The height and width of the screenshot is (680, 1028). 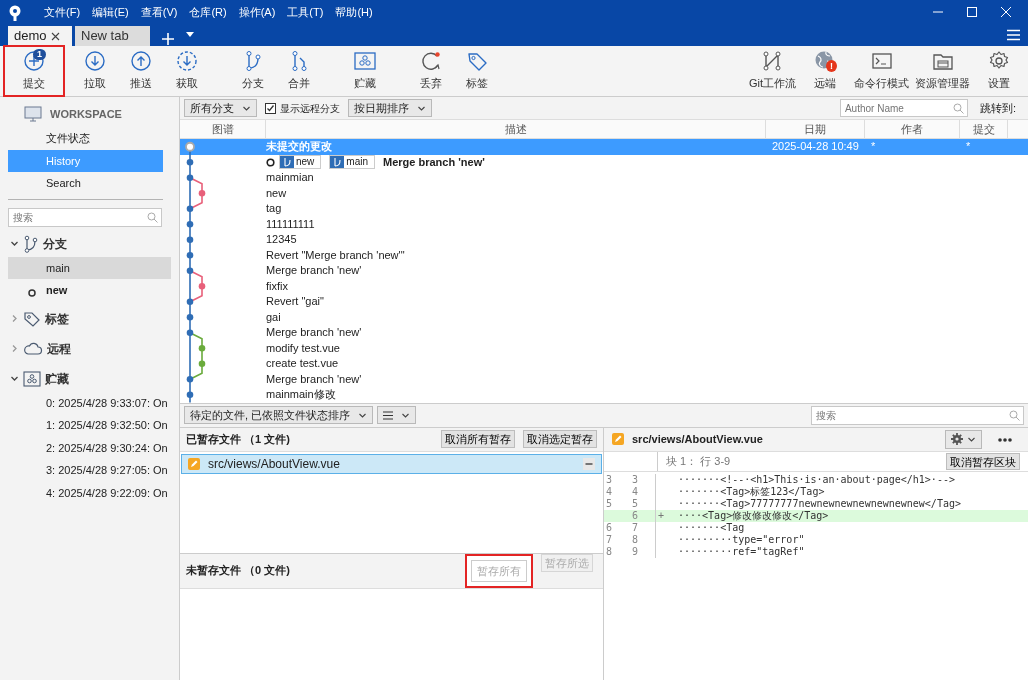 What do you see at coordinates (310, 108) in the screenshot?
I see `checkbox-label: 显示远程分支` at bounding box center [310, 108].